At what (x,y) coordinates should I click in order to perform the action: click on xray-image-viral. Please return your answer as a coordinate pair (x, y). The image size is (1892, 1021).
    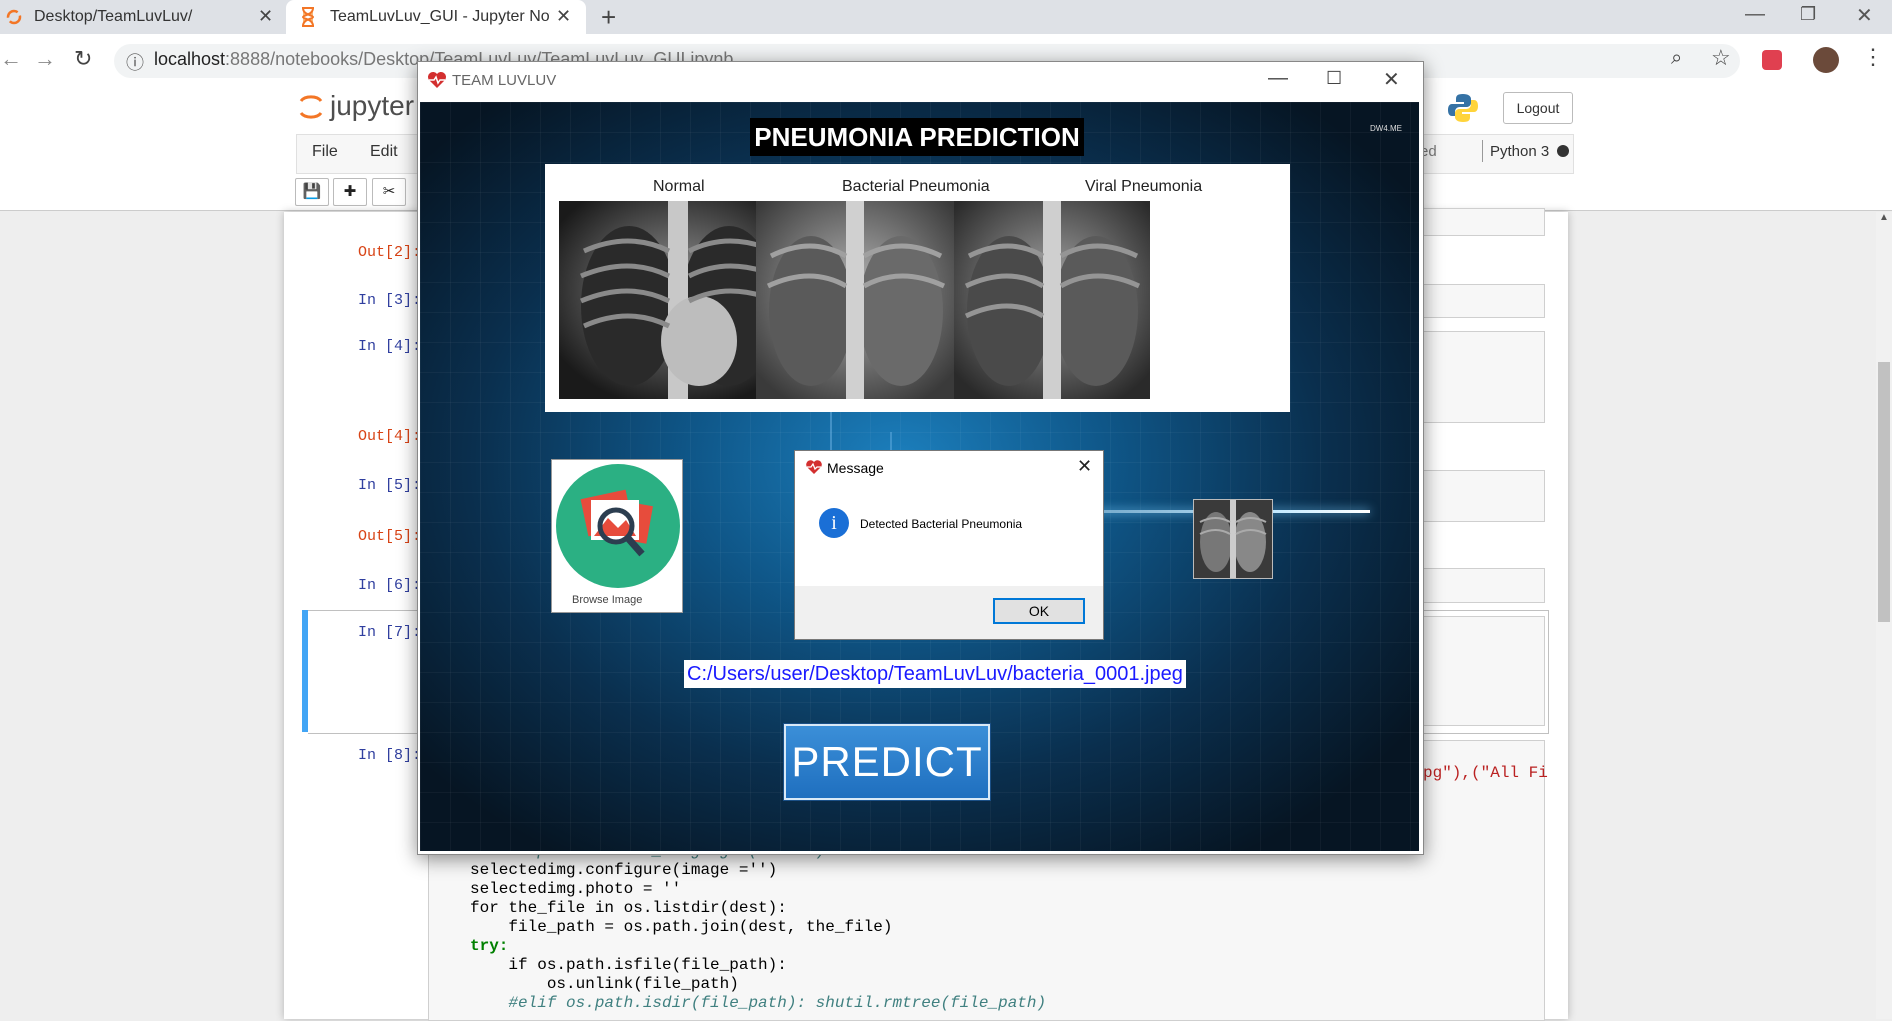
    Looking at the image, I should click on (1052, 300).